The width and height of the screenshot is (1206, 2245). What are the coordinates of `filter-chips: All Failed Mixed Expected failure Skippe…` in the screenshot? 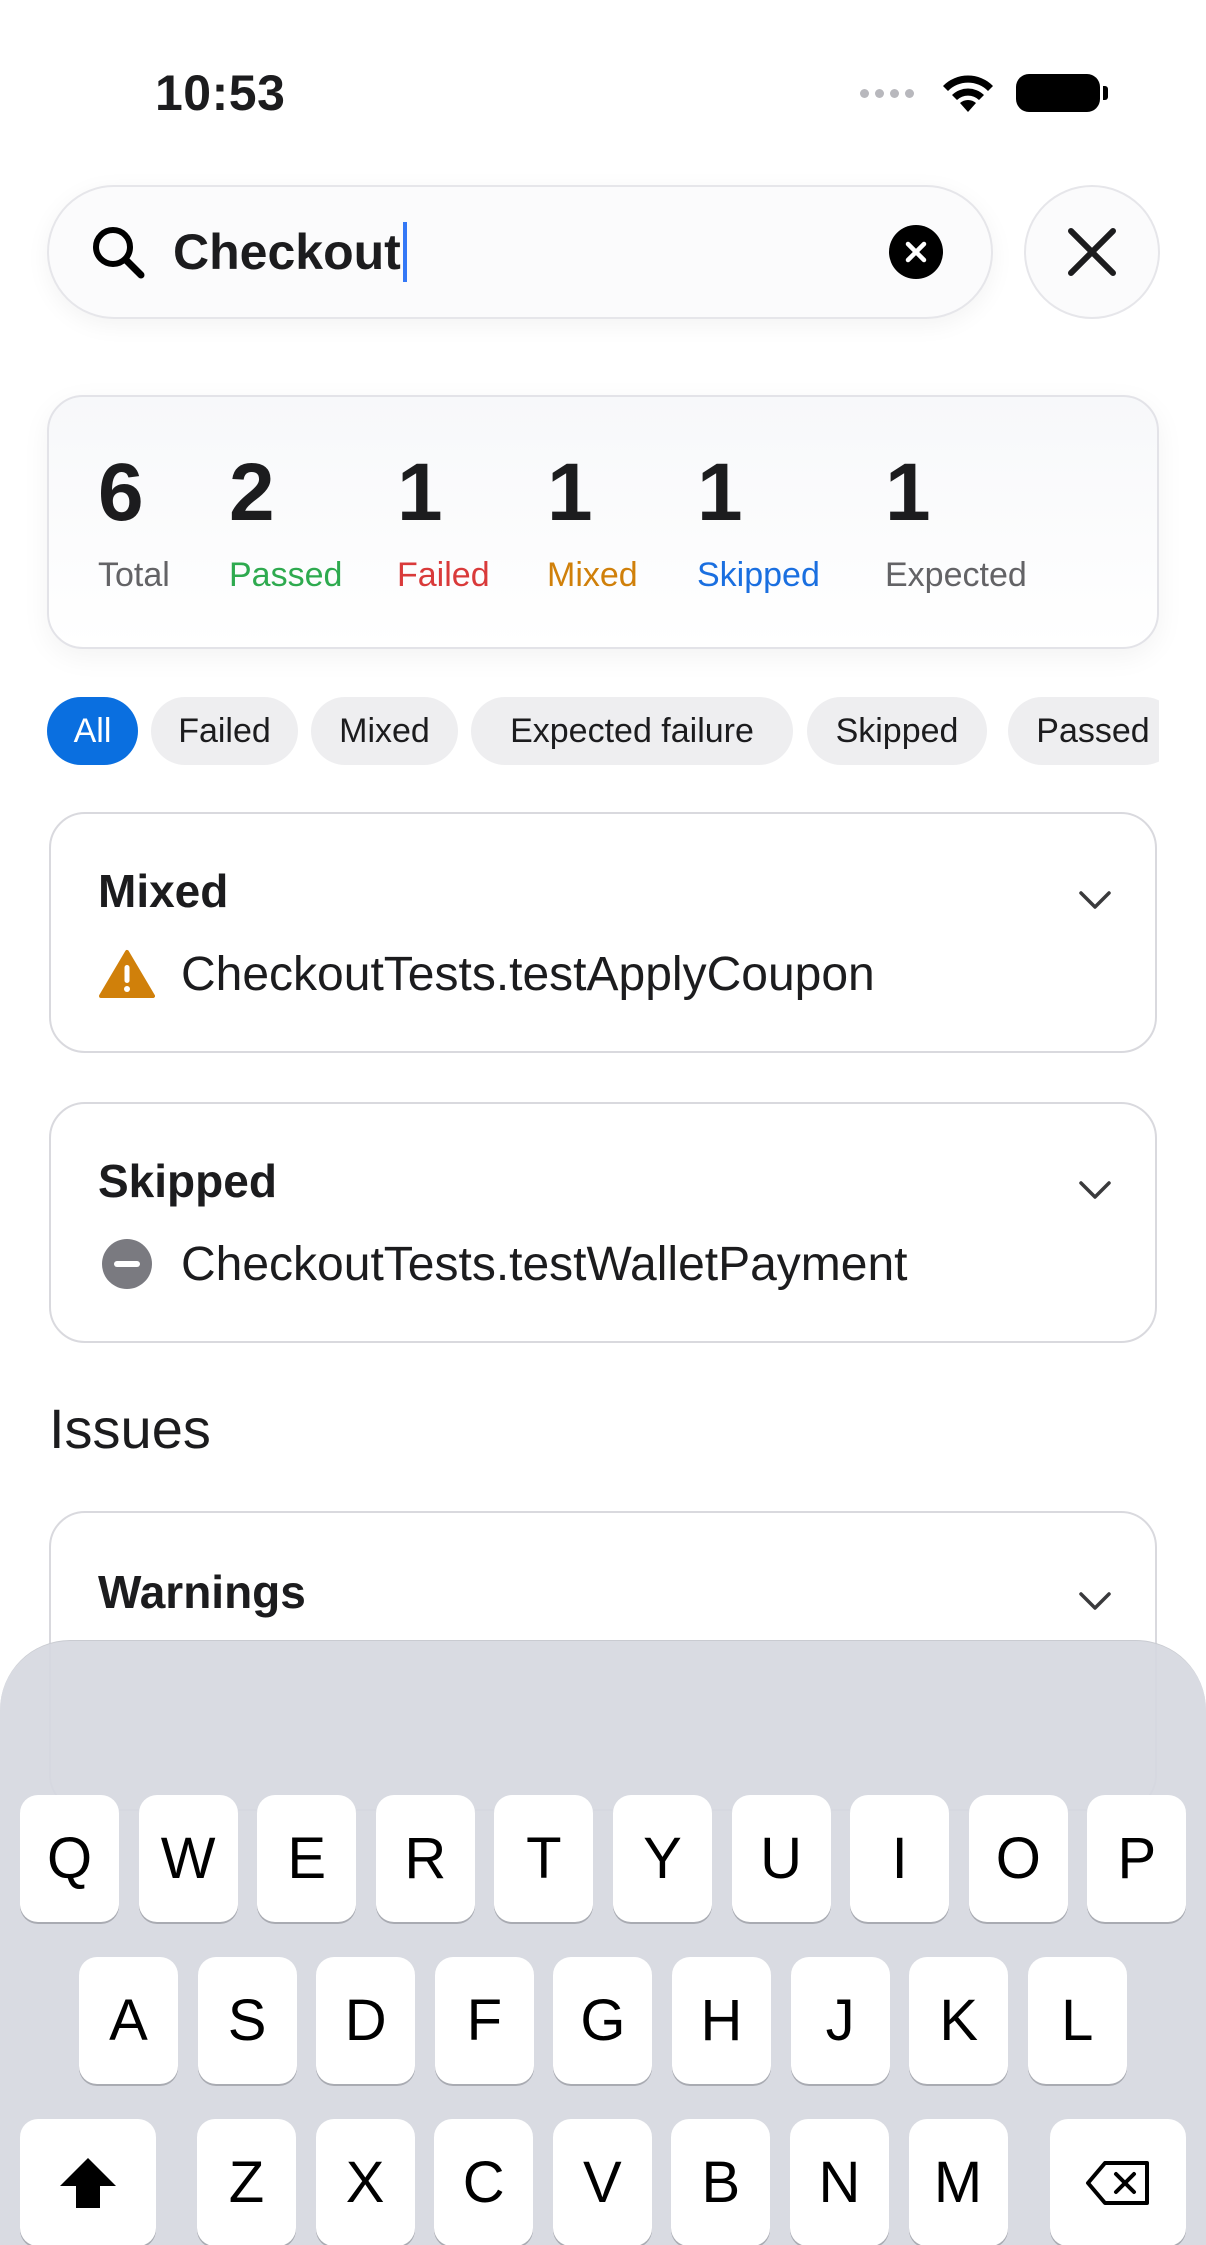 It's located at (603, 731).